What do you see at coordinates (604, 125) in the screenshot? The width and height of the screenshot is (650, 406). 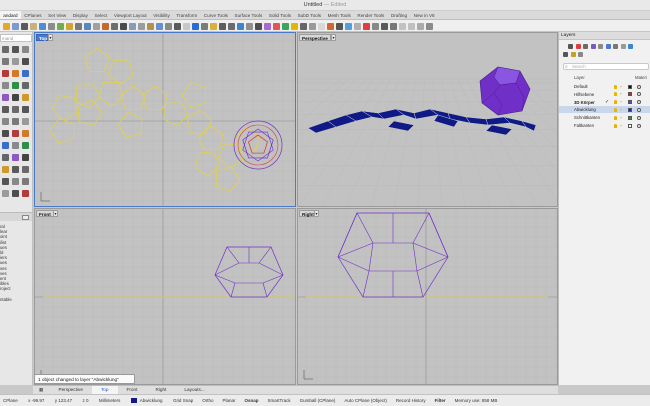 I see `layer-row: Faltkanten ⌐` at bounding box center [604, 125].